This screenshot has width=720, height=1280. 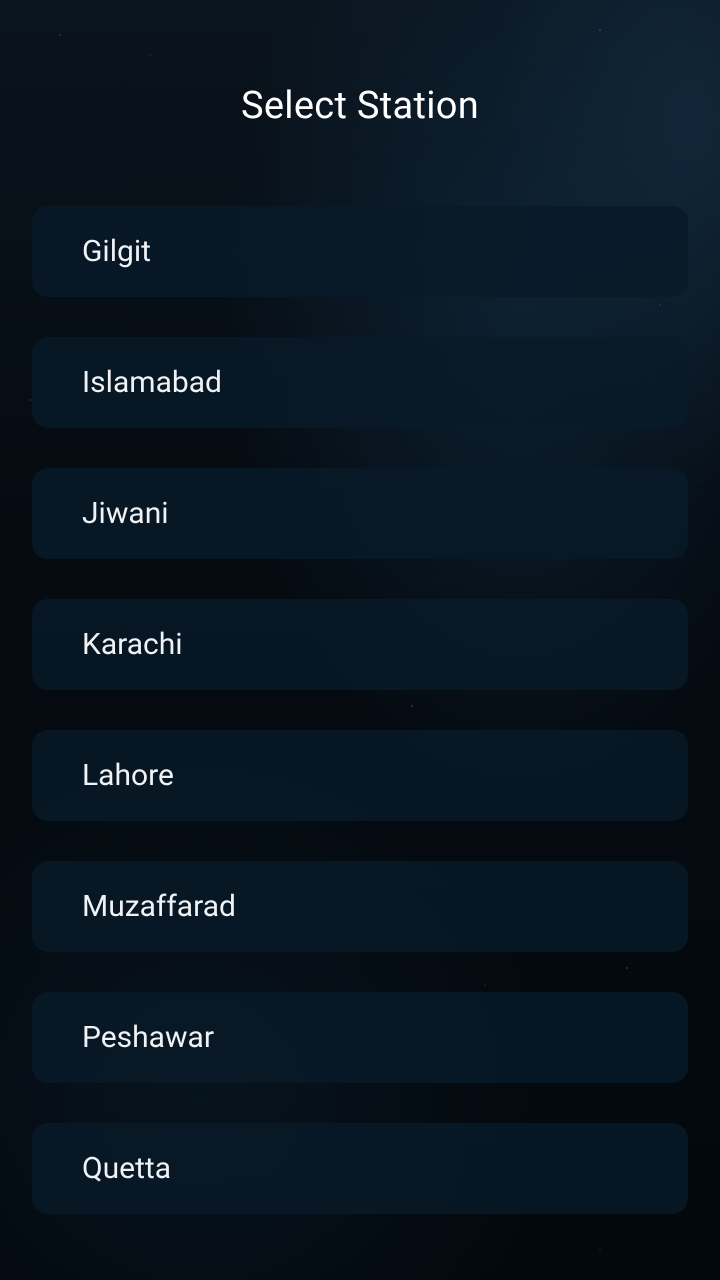 I want to click on station-item-gilgit: Gilgit, so click(x=360, y=251).